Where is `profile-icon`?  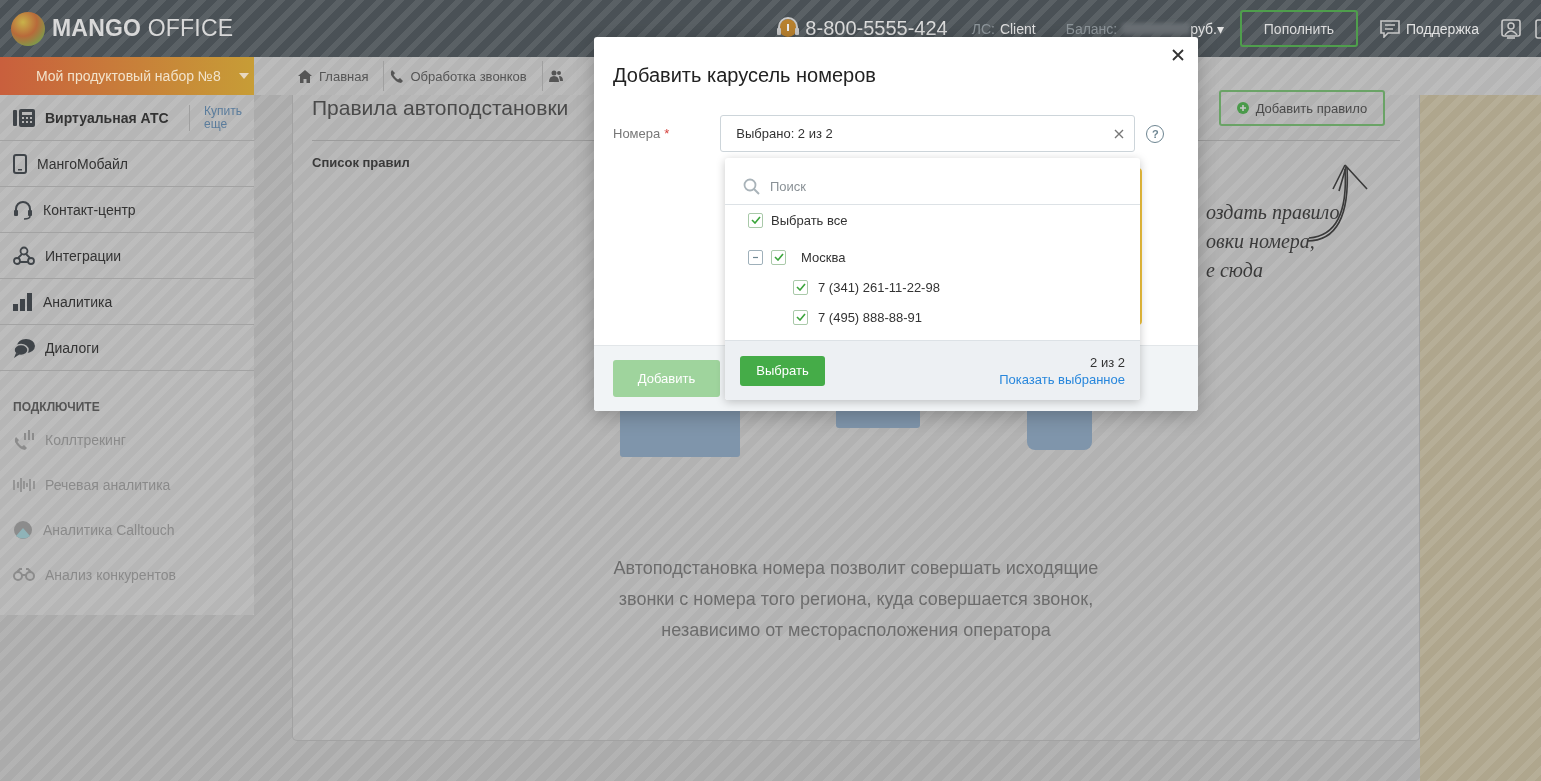
profile-icon is located at coordinates (1511, 28).